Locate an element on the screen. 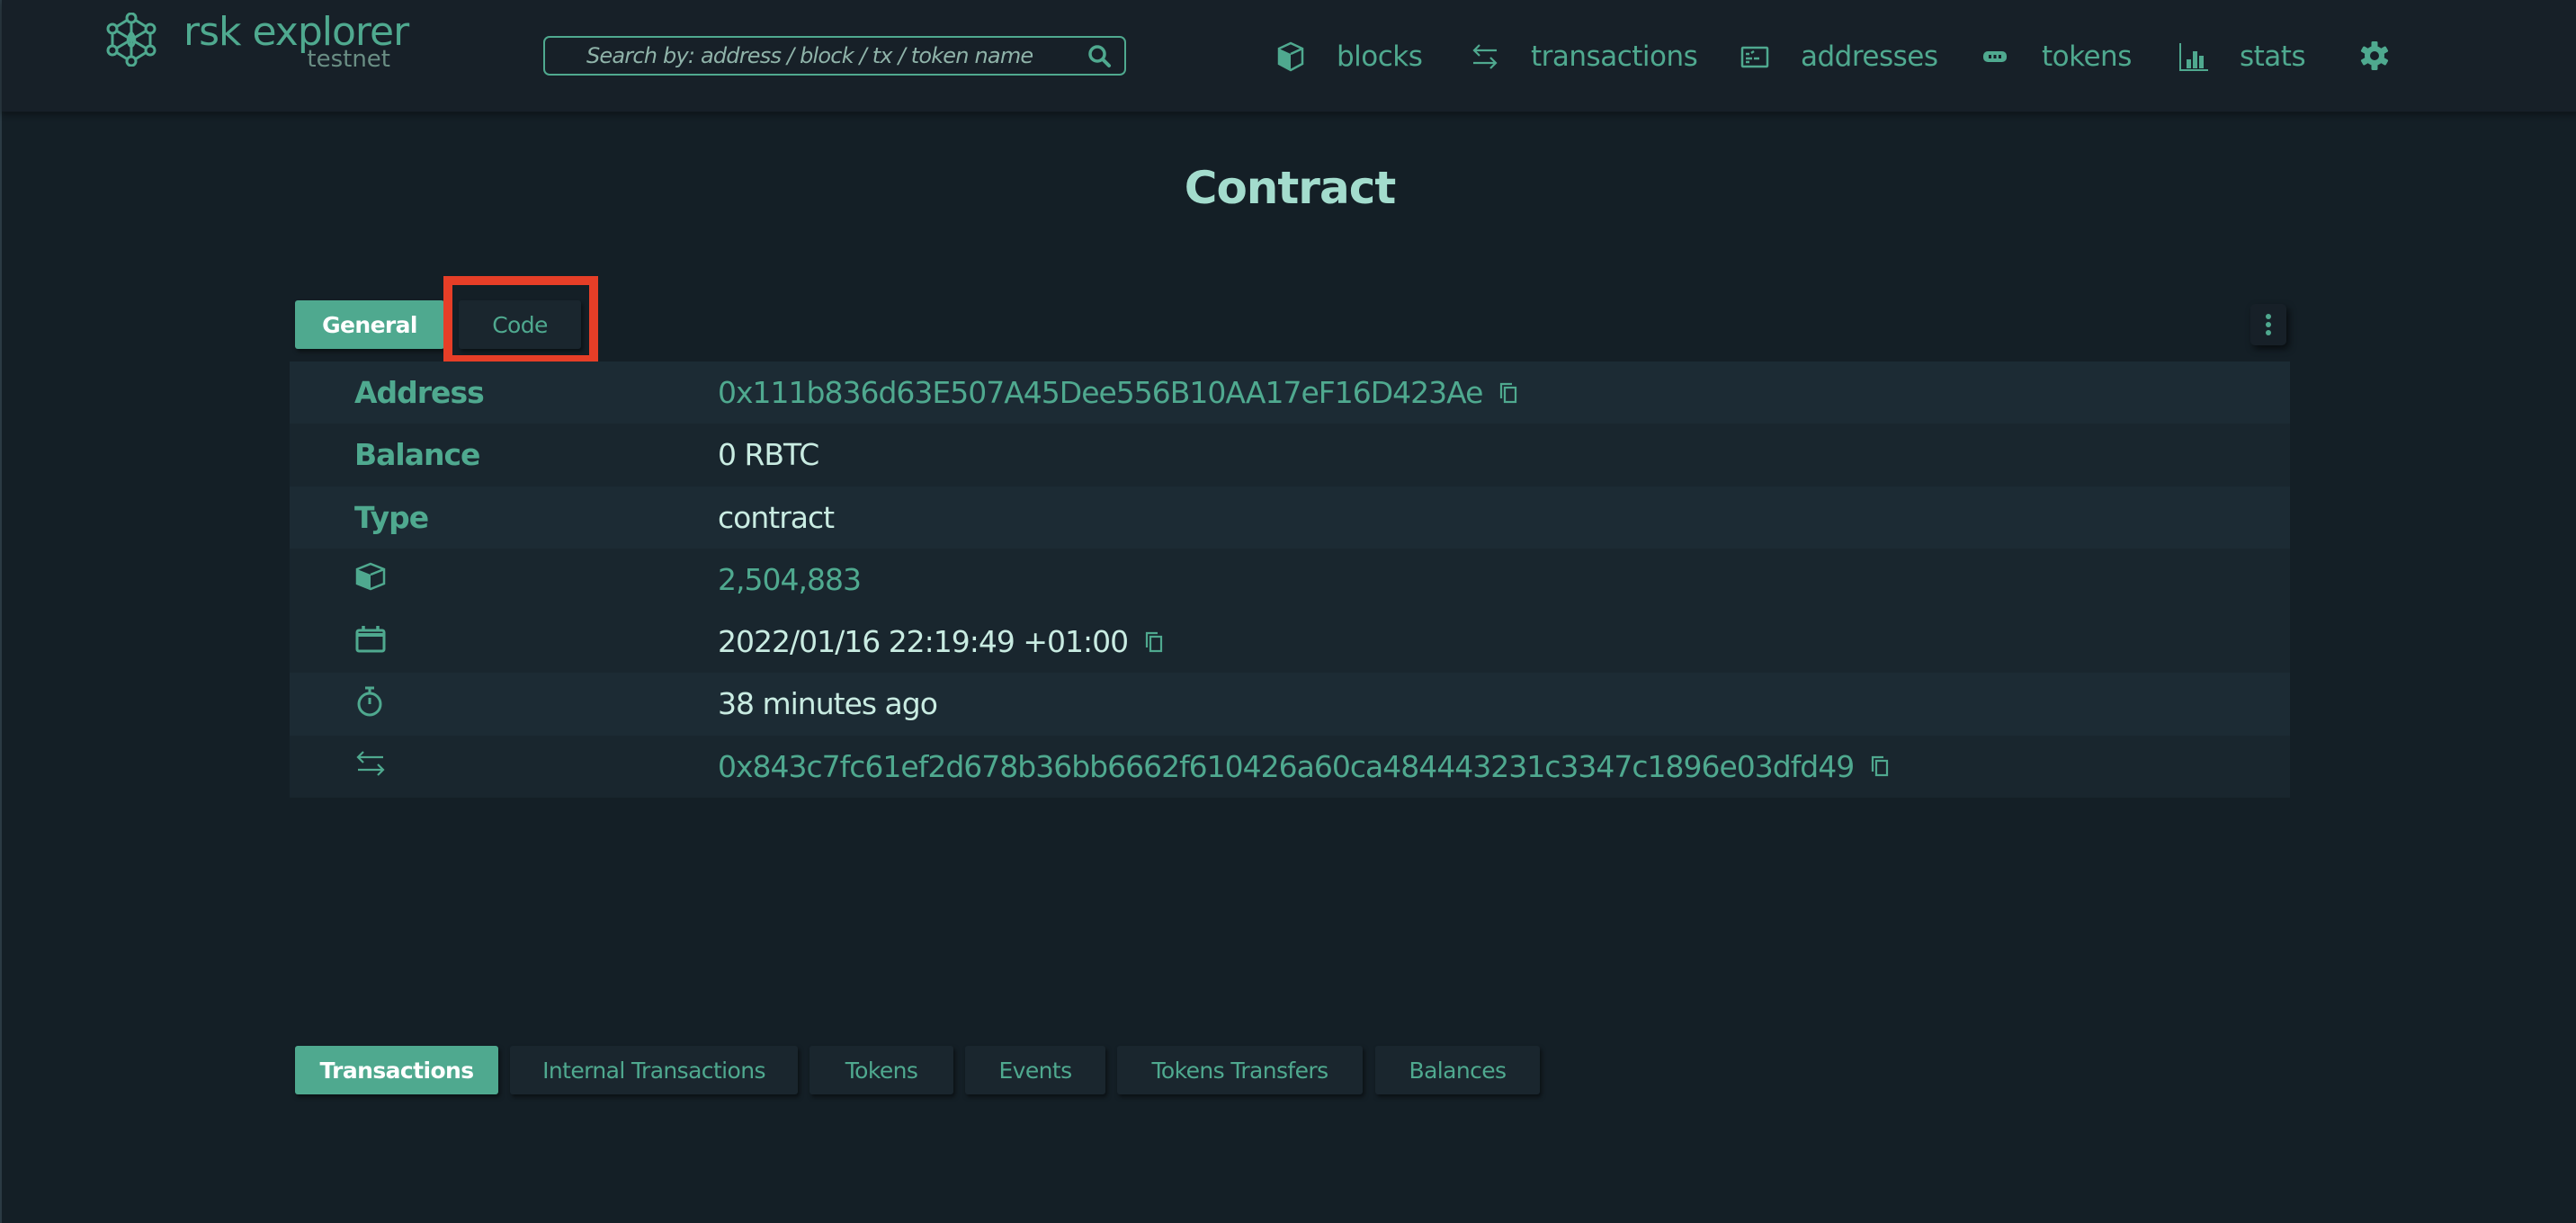  detail-row-age: 38 minutes ago is located at coordinates (1290, 704).